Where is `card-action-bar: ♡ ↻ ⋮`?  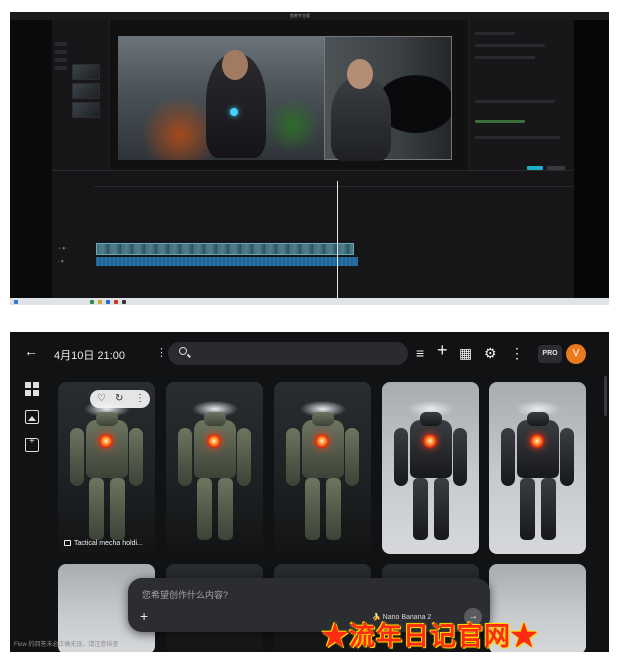
card-action-bar: ♡ ↻ ⋮ is located at coordinates (120, 399).